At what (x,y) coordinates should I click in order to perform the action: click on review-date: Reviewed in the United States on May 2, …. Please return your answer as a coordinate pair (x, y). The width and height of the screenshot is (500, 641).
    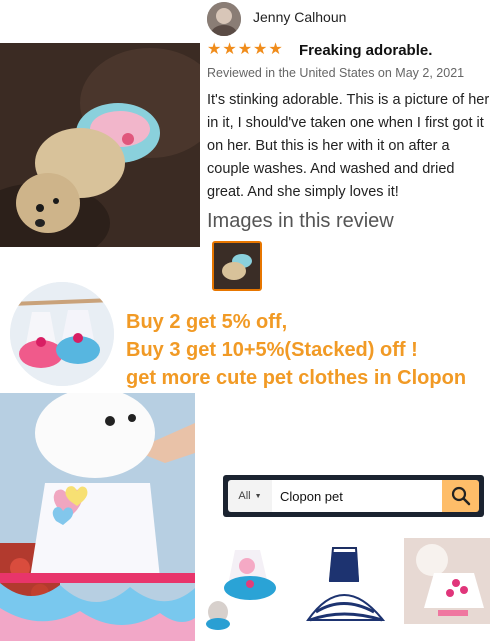
    Looking at the image, I should click on (336, 73).